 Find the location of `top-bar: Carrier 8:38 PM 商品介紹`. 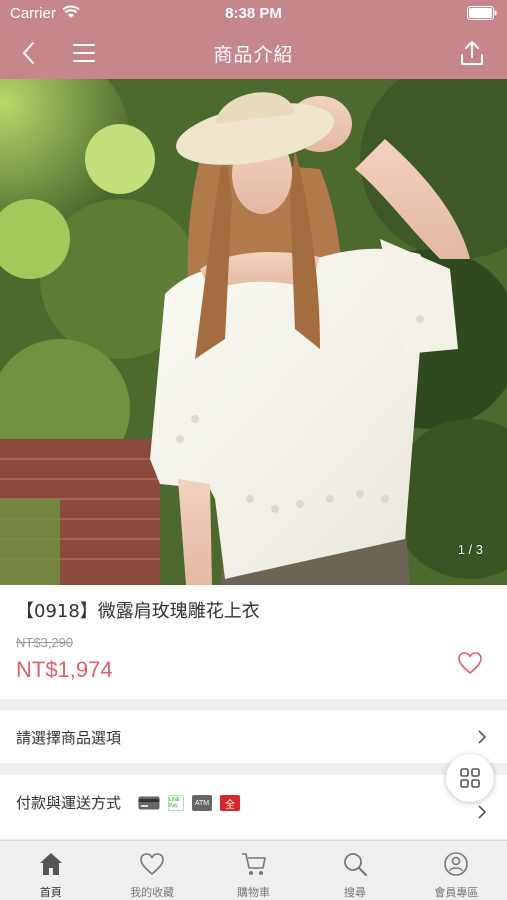

top-bar: Carrier 8:38 PM 商品介紹 is located at coordinates (253, 39).